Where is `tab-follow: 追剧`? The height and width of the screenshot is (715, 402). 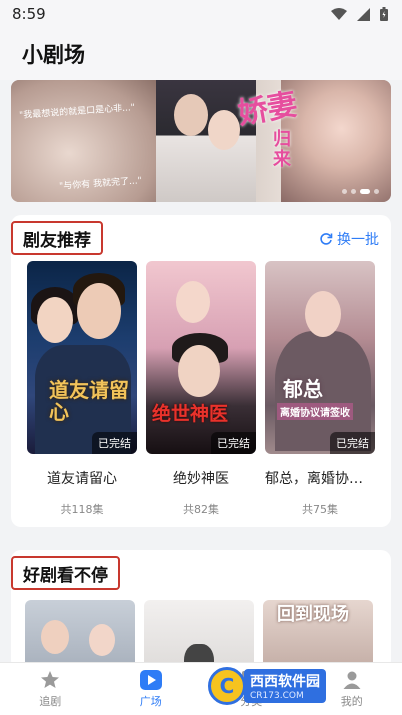 tab-follow: 追剧 is located at coordinates (50, 689).